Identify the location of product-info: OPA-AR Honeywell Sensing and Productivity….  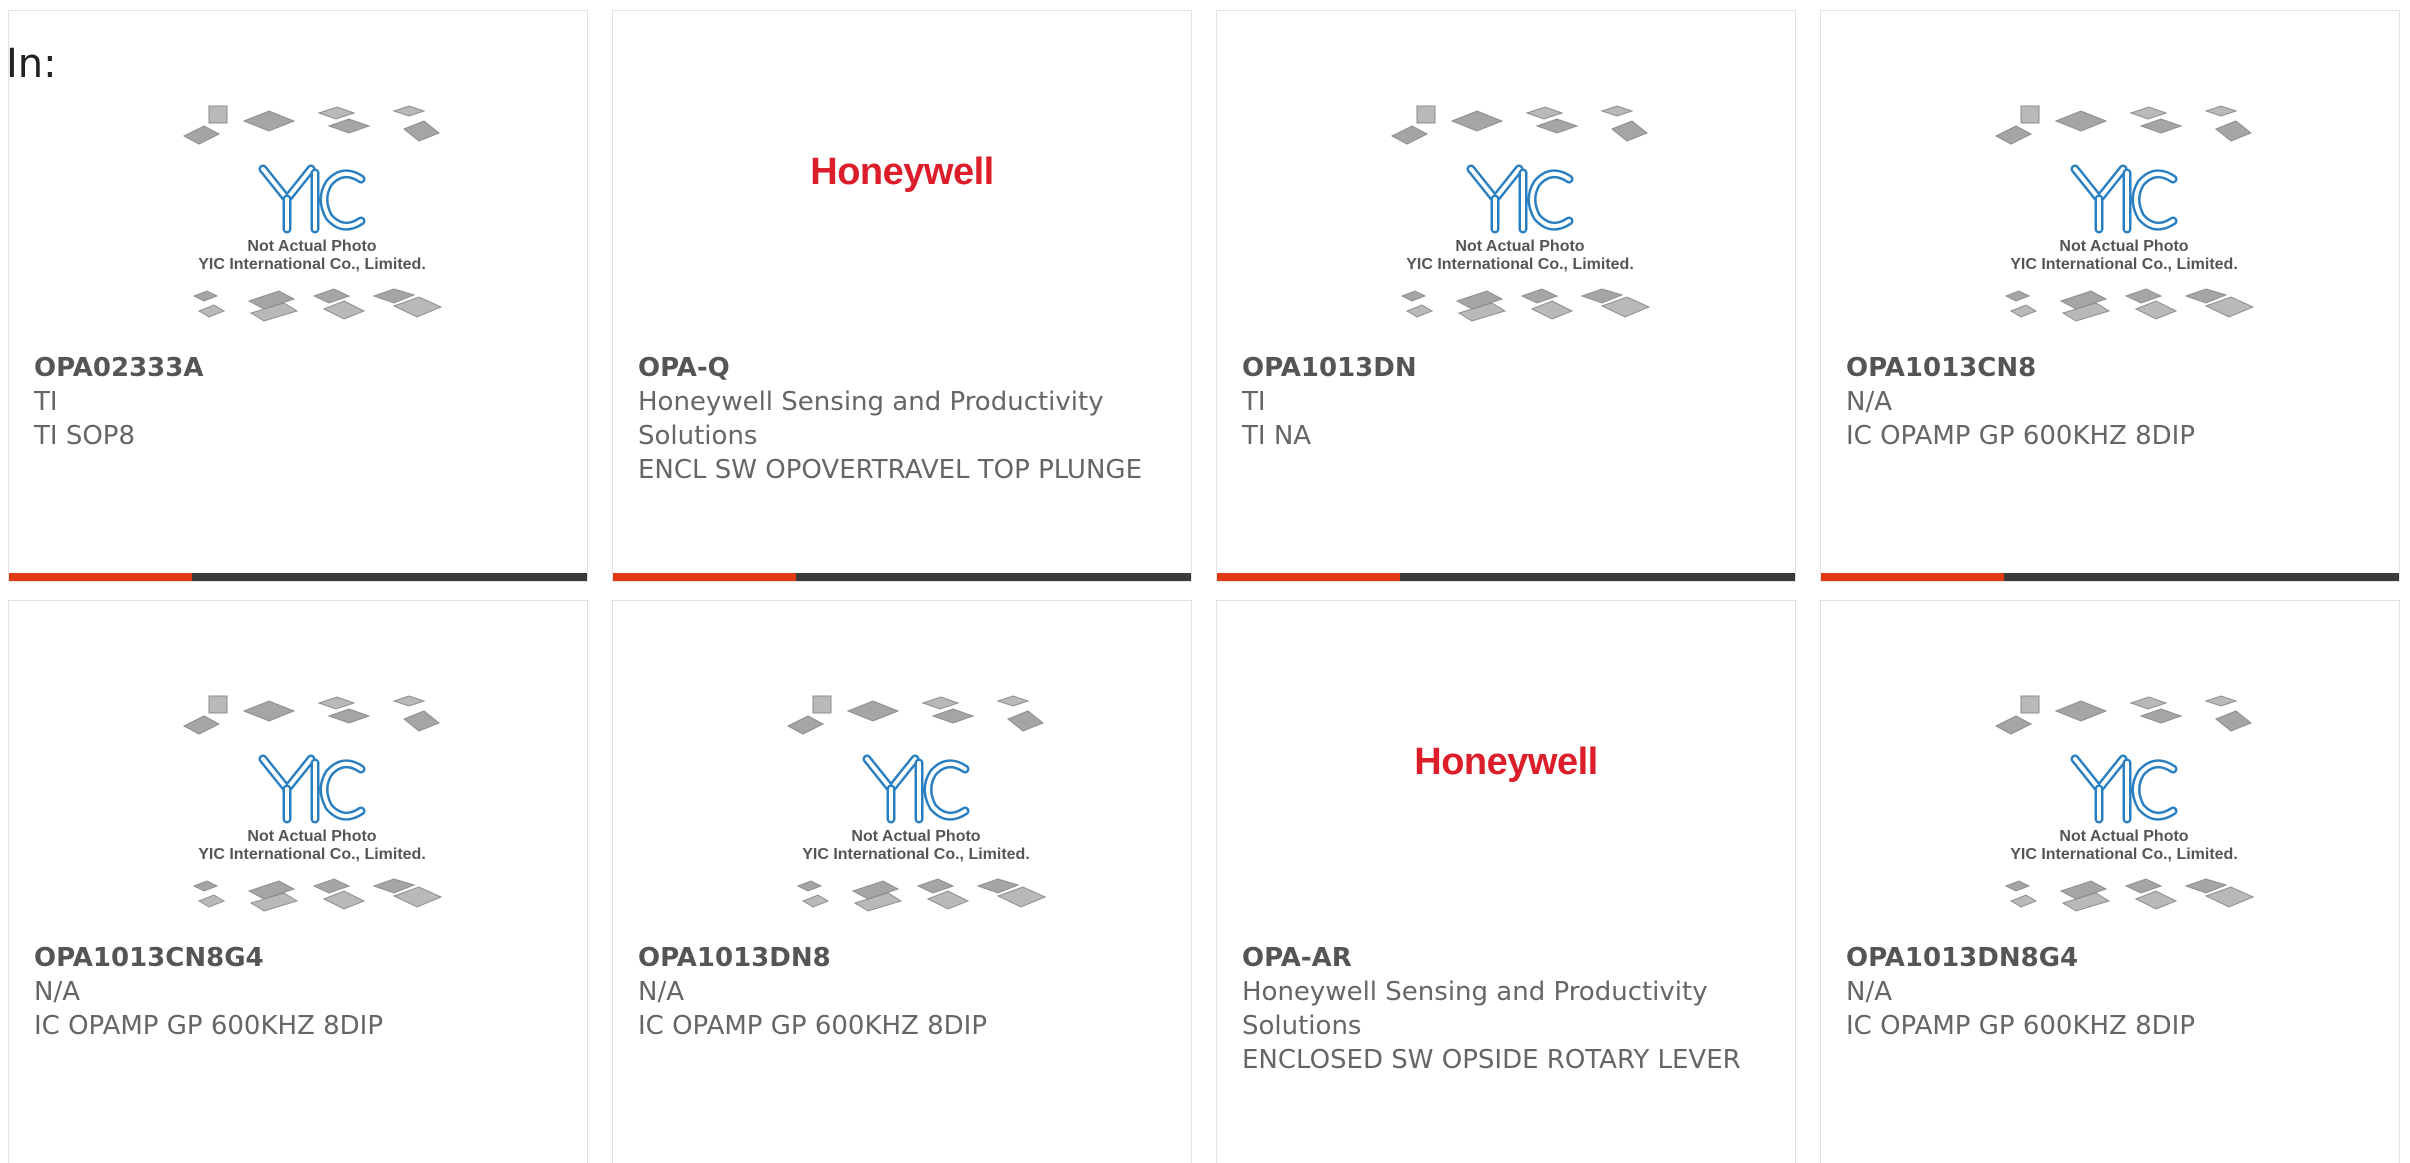
(1508, 1009).